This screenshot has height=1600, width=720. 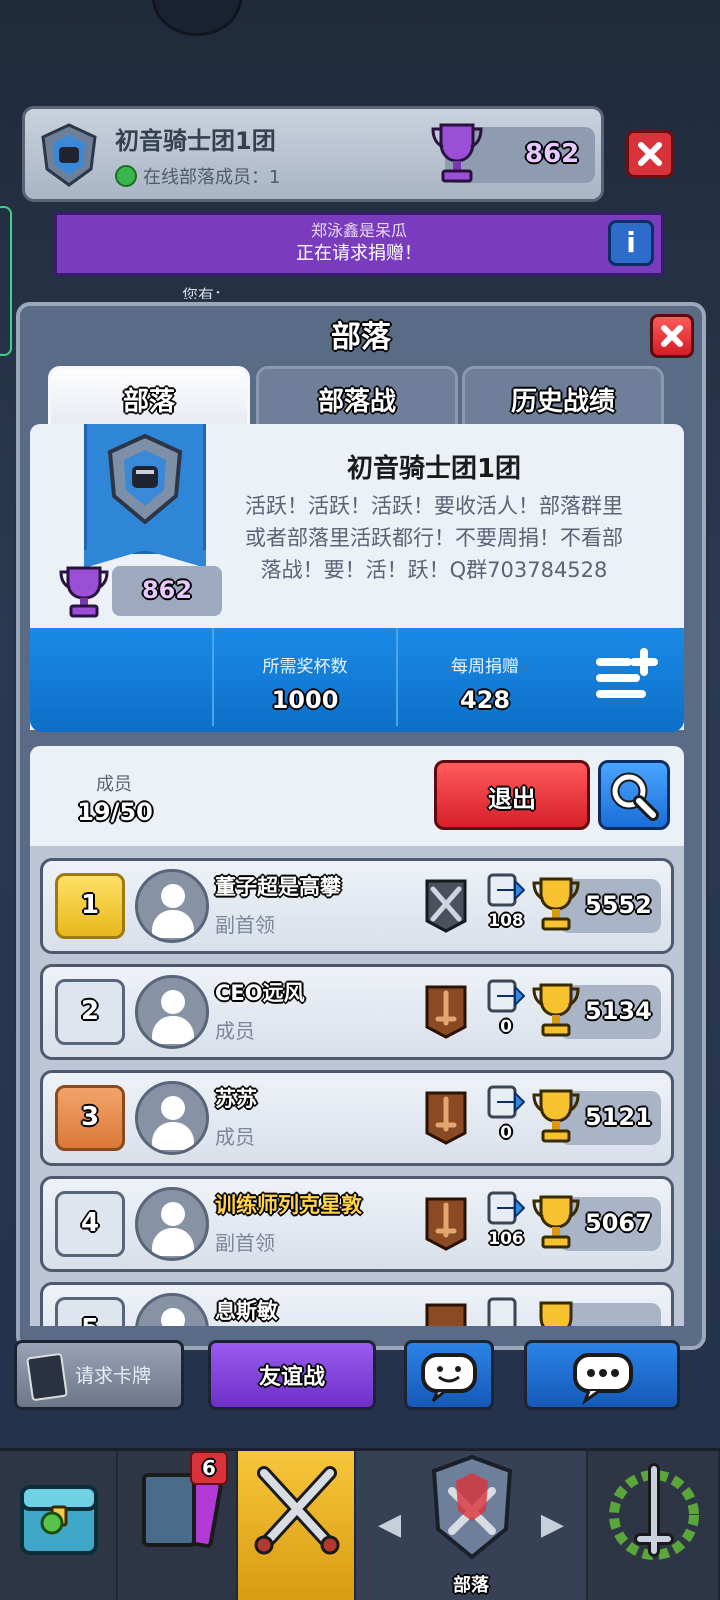 I want to click on nav-left-arrow-icon: ◀, so click(x=389, y=1524).